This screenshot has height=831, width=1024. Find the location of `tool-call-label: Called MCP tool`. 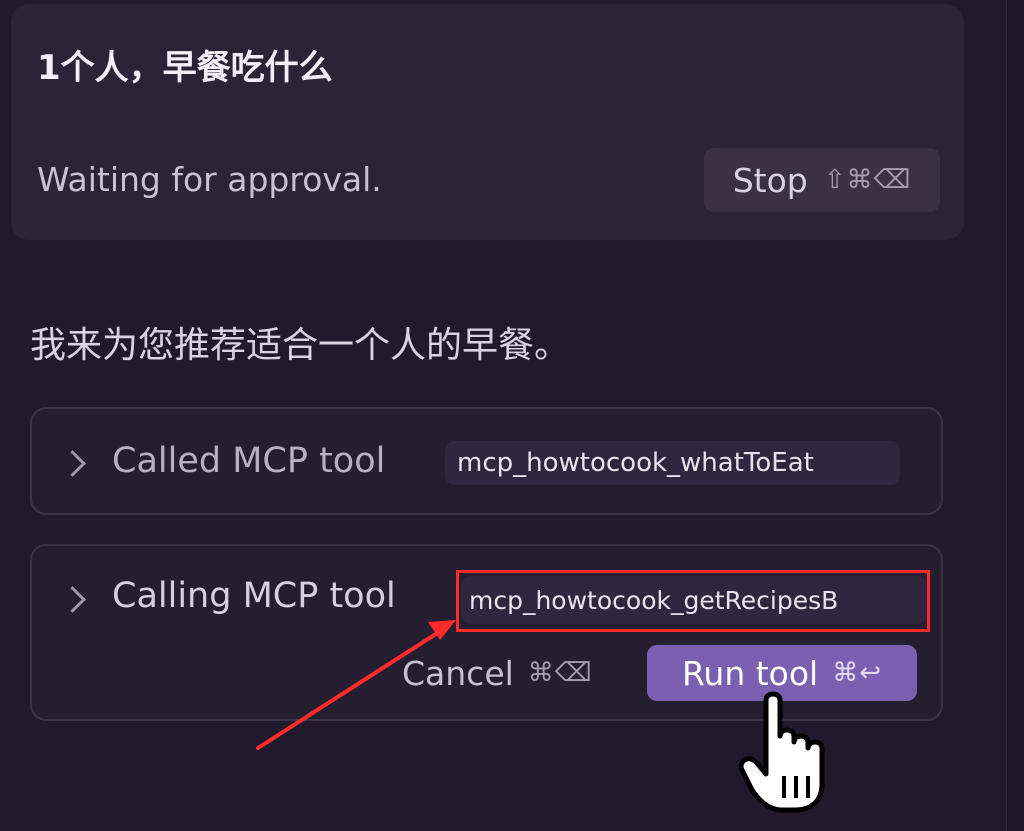

tool-call-label: Called MCP tool is located at coordinates (249, 461).